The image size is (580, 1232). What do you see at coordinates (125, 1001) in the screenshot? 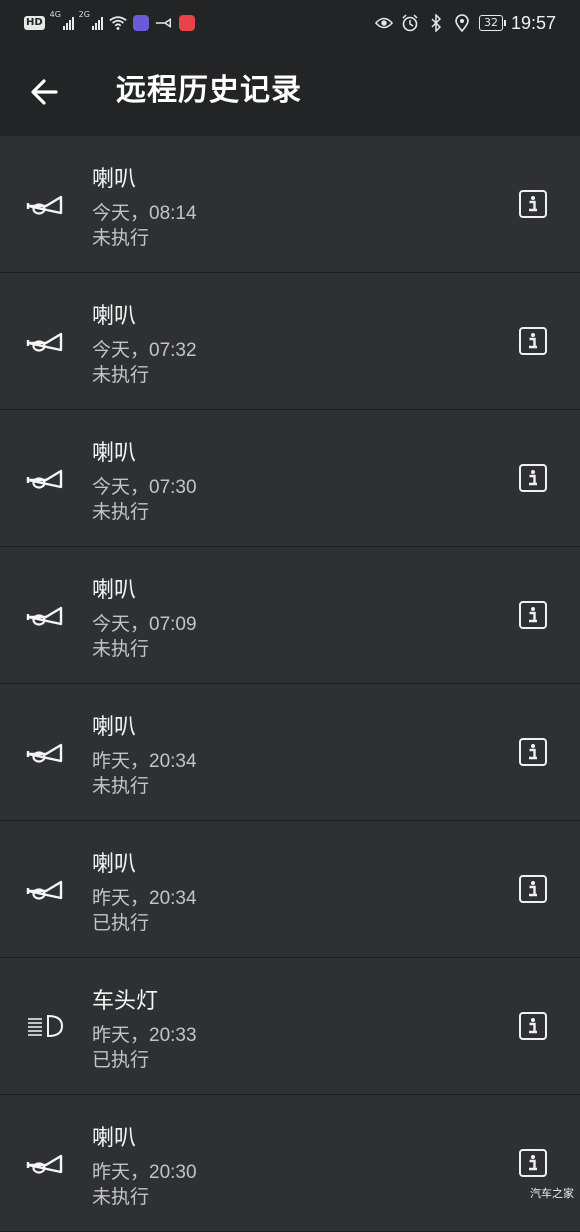
I see `record-title: 车头灯` at bounding box center [125, 1001].